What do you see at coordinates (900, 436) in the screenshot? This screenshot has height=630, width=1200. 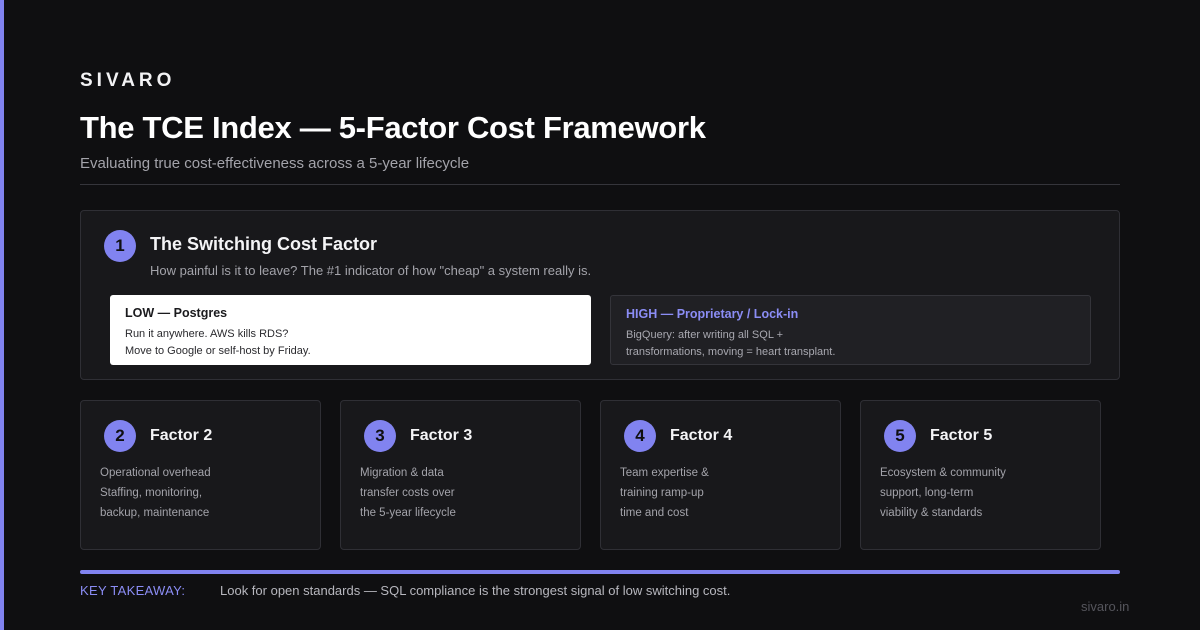 I see `factor-number-badge: 5` at bounding box center [900, 436].